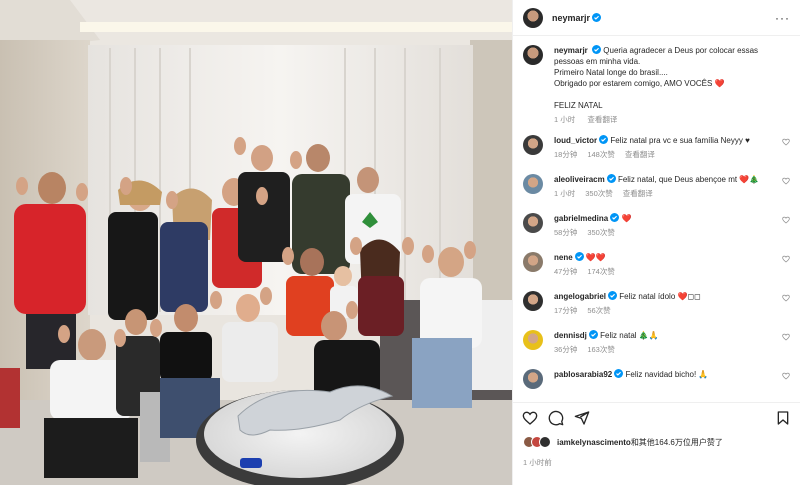 The image size is (800, 485). I want to click on comment-time: 18分钟, so click(566, 154).